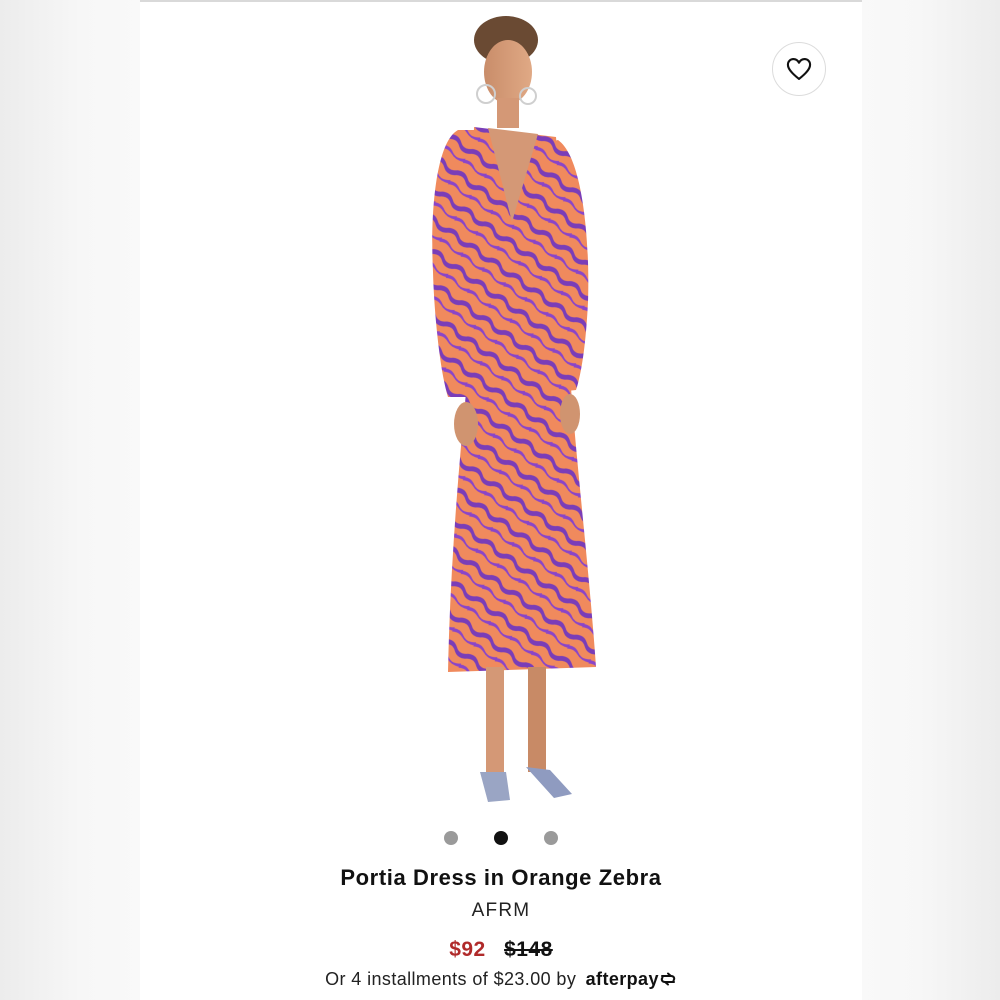 This screenshot has width=1000, height=1000. What do you see at coordinates (467, 949) in the screenshot?
I see `sale-price: $92` at bounding box center [467, 949].